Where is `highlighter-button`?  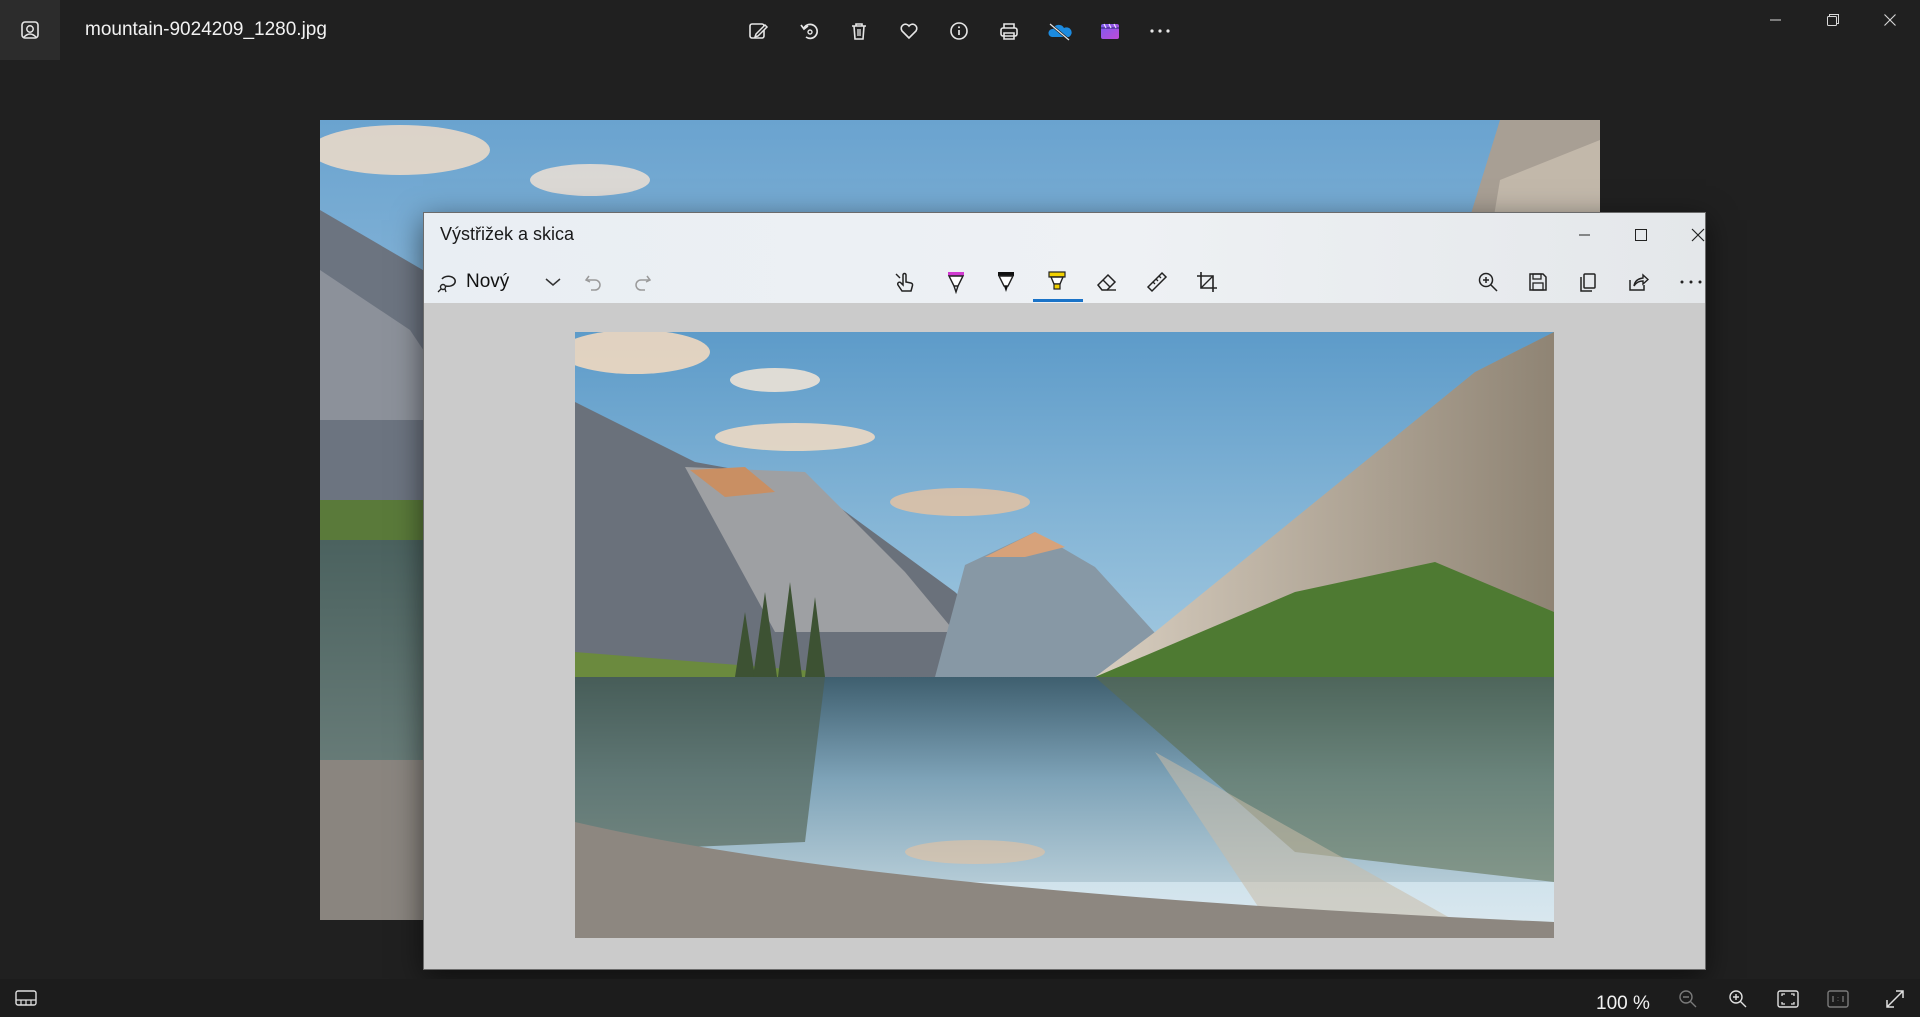
highlighter-button is located at coordinates (1057, 282).